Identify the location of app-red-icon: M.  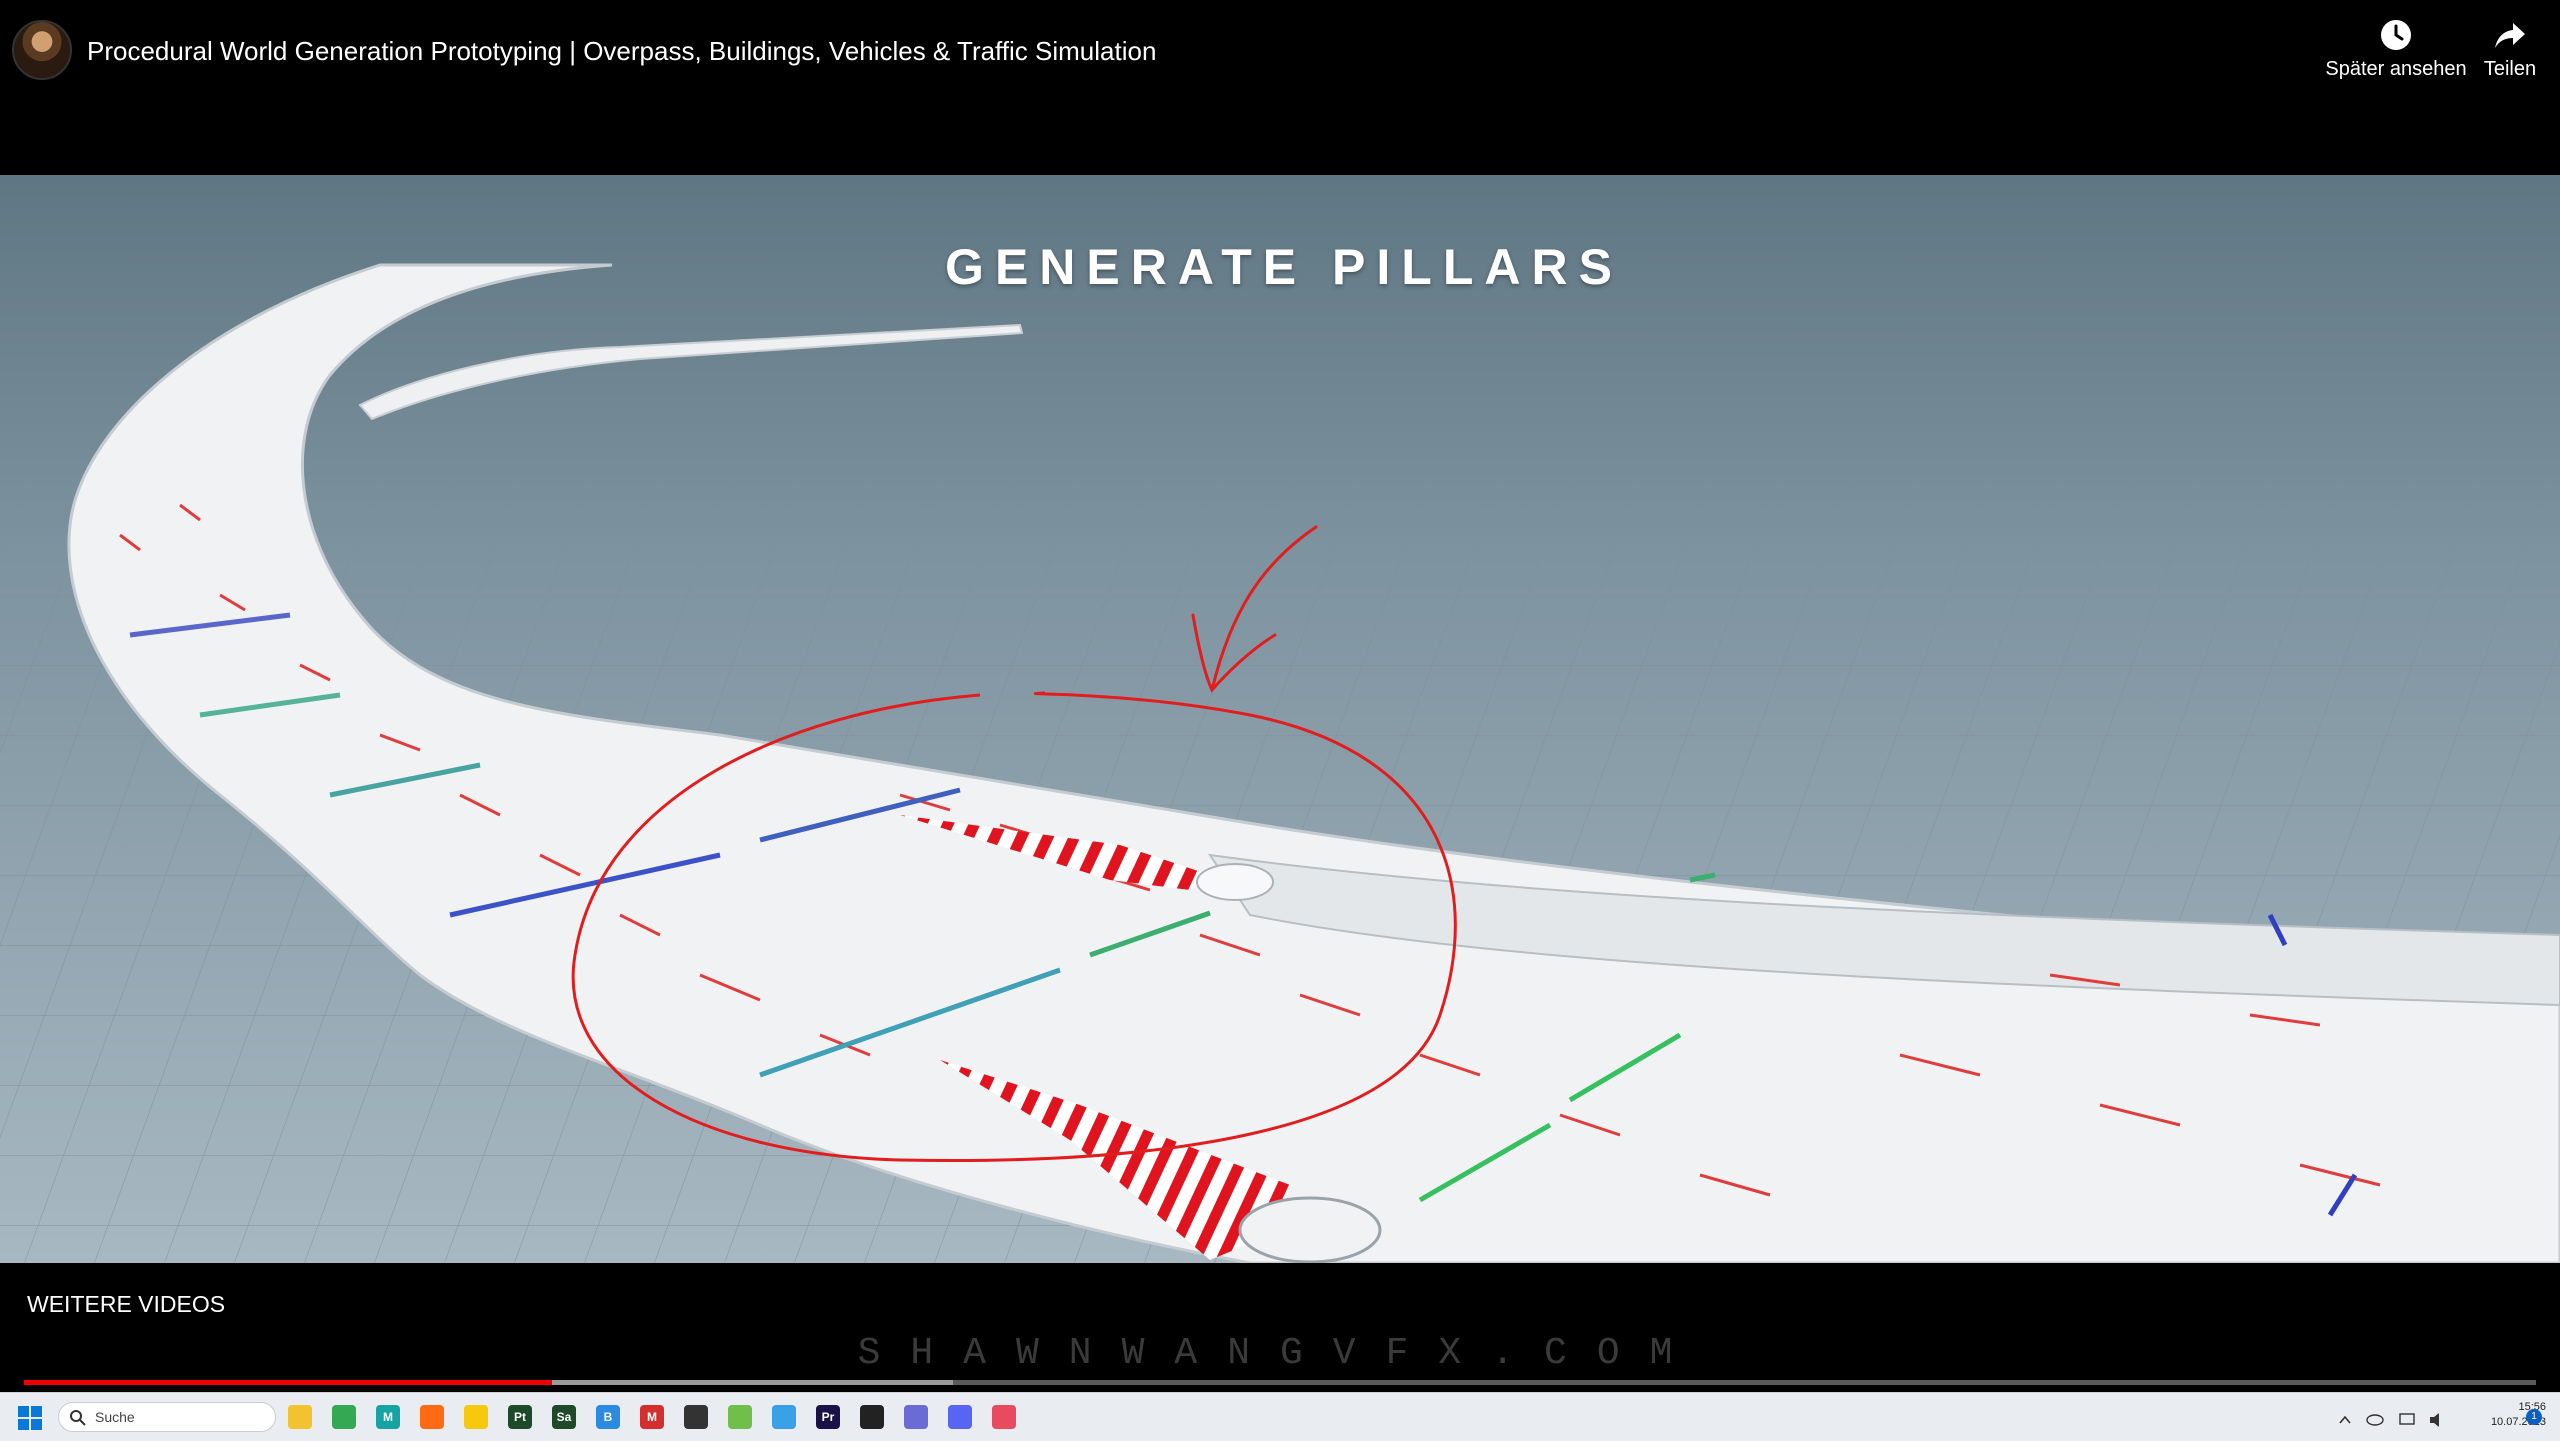
(652, 1417).